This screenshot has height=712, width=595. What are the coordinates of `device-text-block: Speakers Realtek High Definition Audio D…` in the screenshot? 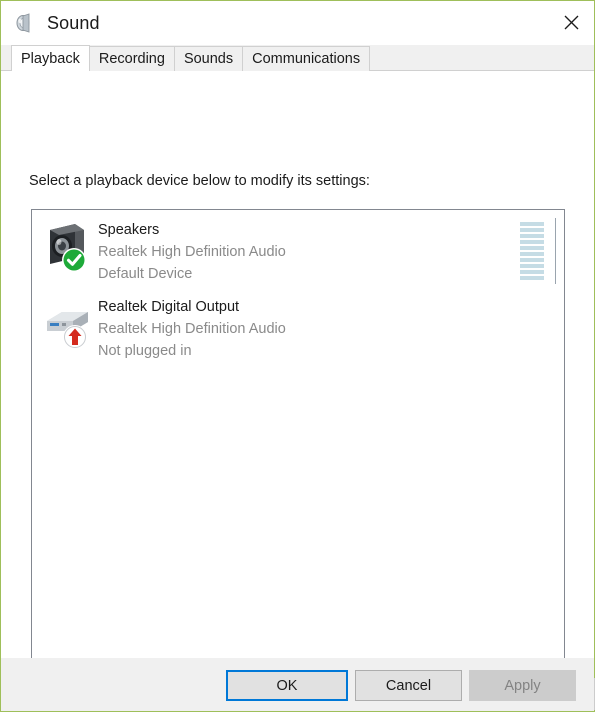 It's located at (192, 251).